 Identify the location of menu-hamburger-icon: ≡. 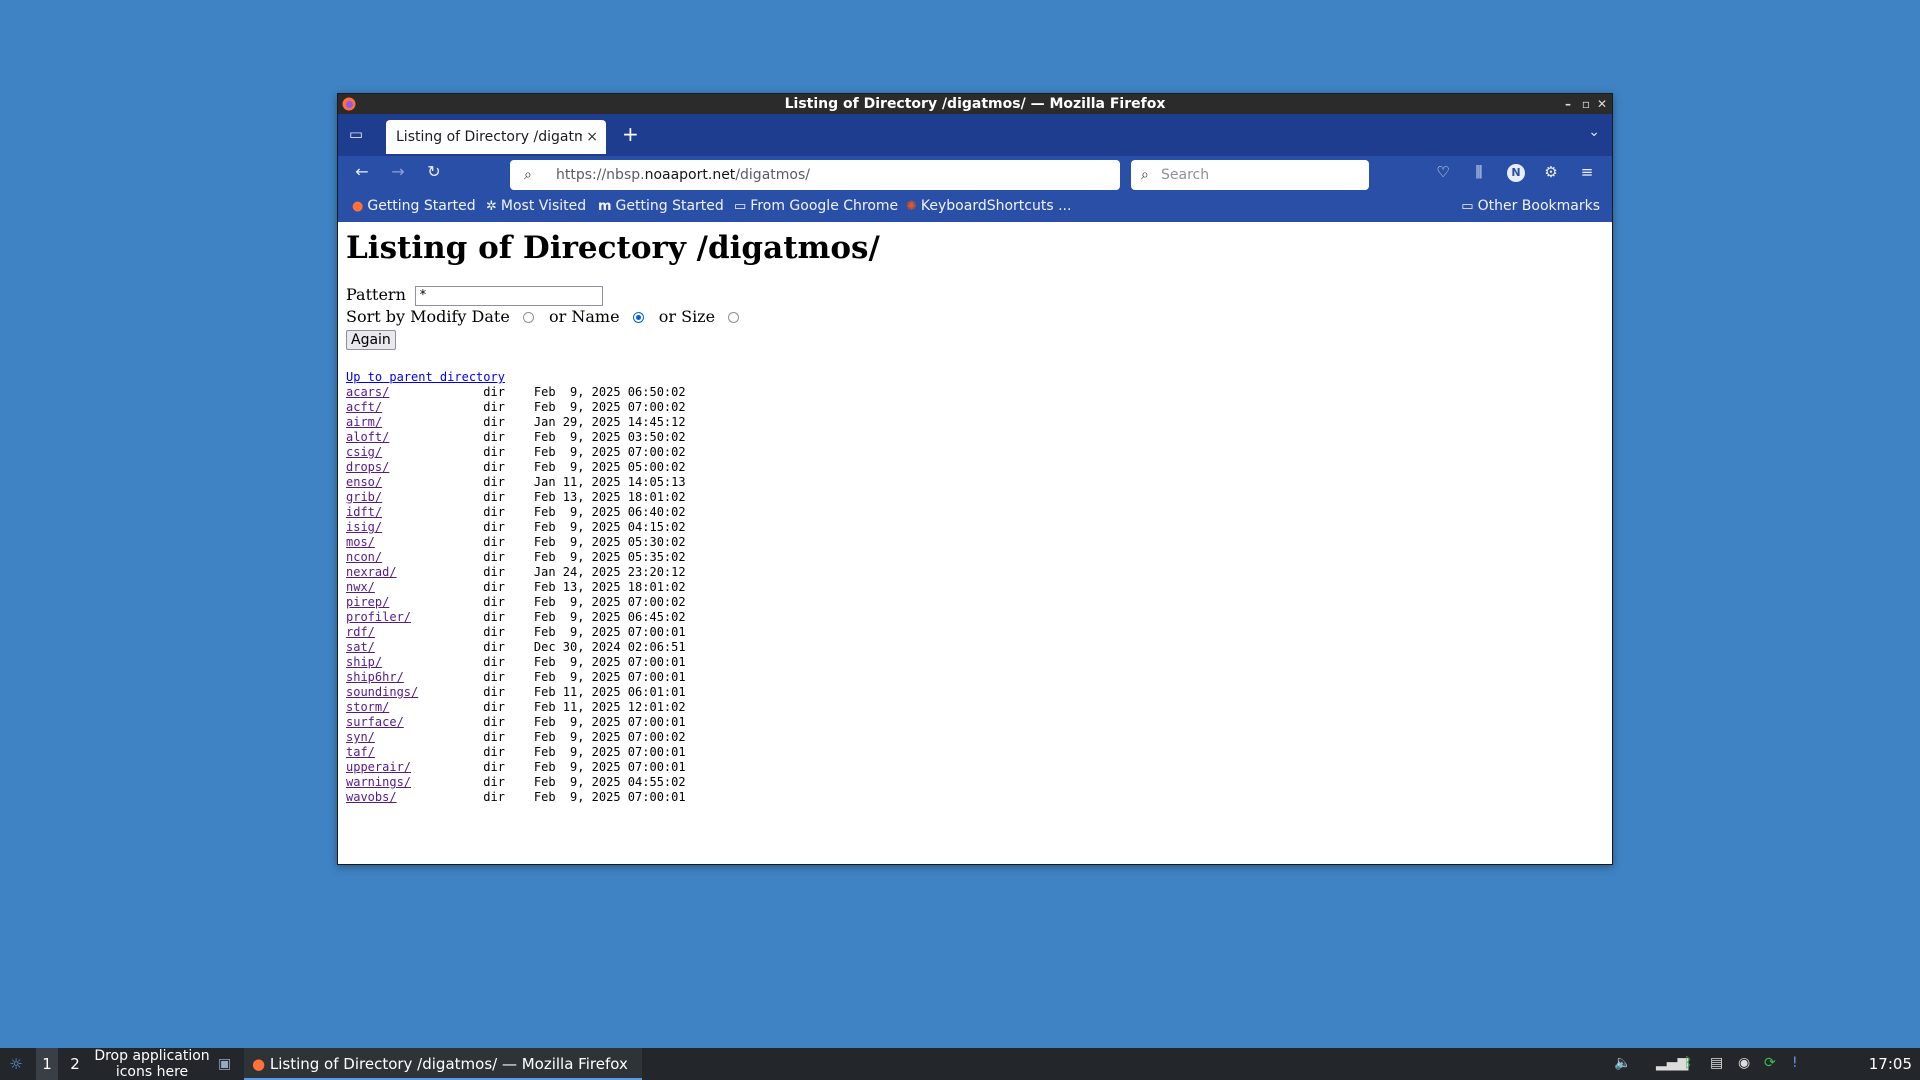
(1587, 172).